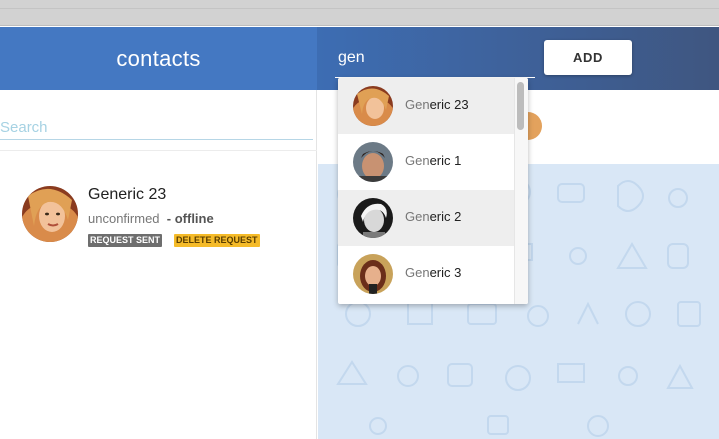  Describe the element at coordinates (156, 128) in the screenshot. I see `contacts-search-input` at that location.